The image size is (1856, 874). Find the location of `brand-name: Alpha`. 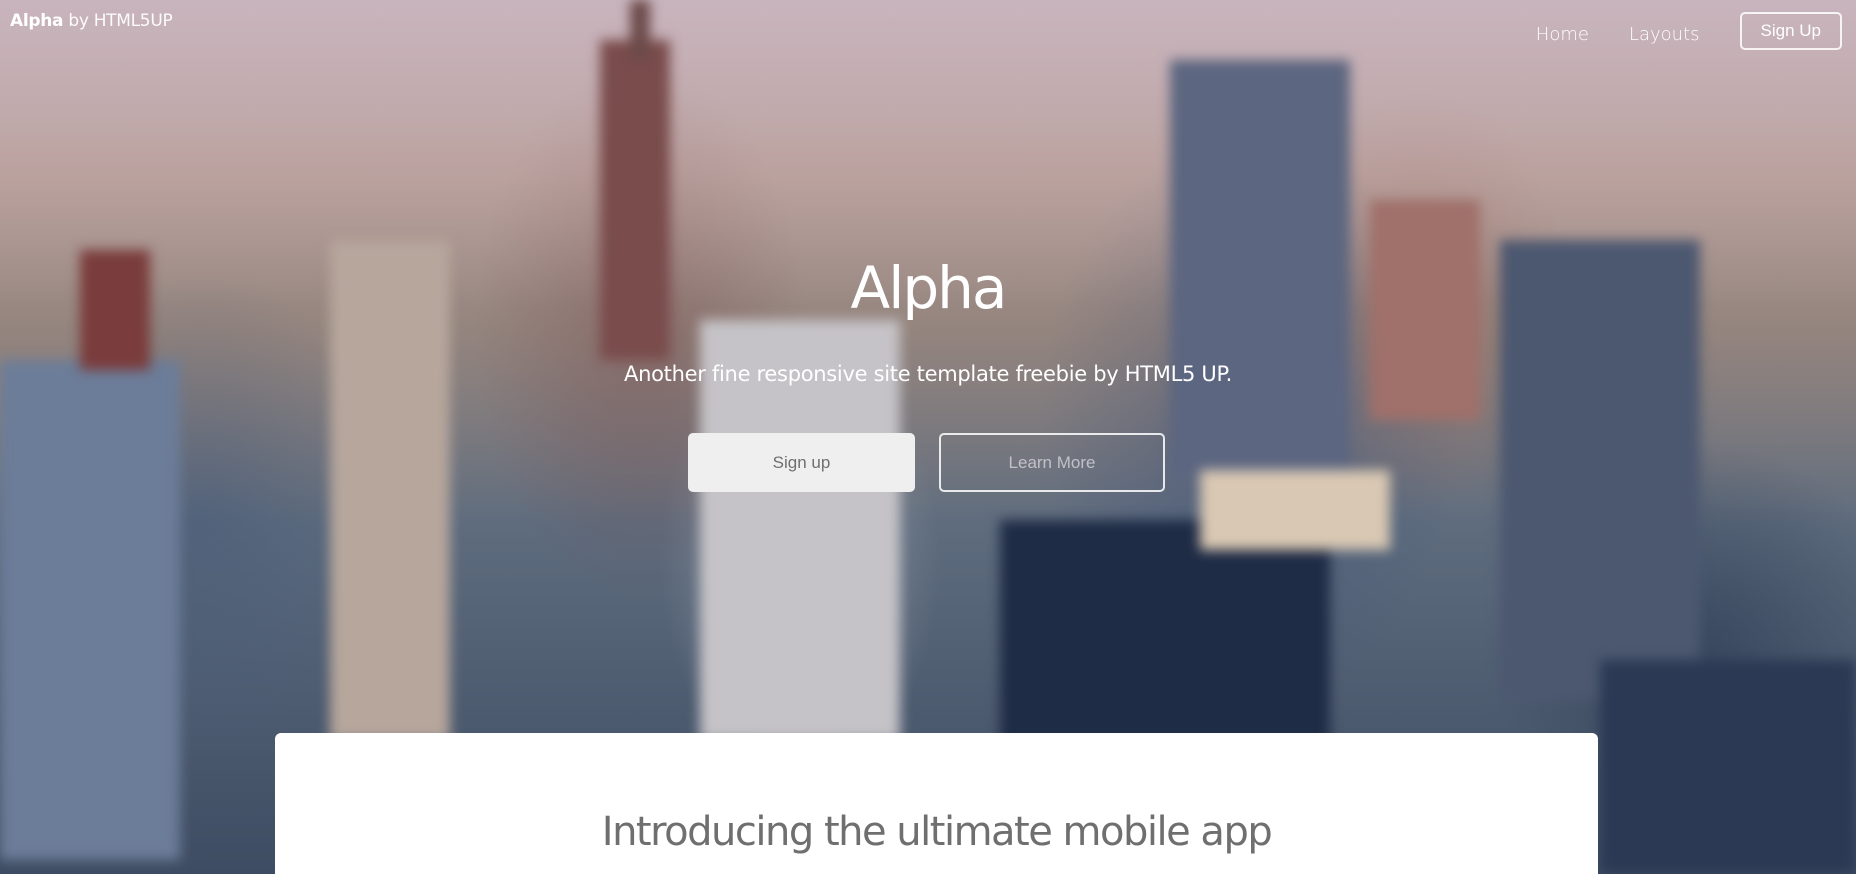

brand-name: Alpha is located at coordinates (37, 21).